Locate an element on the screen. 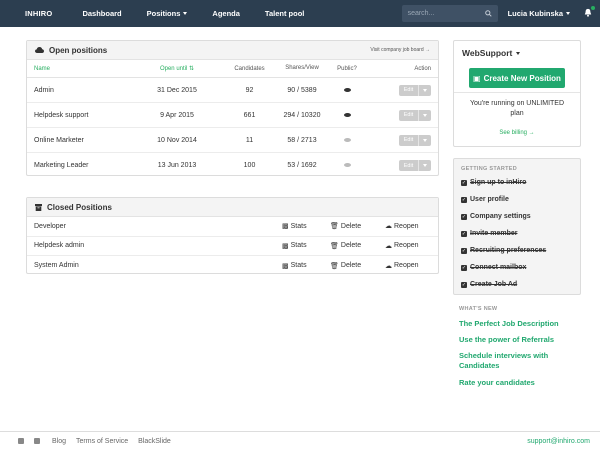 This screenshot has width=600, height=450. checklist-item: ✓ Connect mailbox is located at coordinates (518, 267).